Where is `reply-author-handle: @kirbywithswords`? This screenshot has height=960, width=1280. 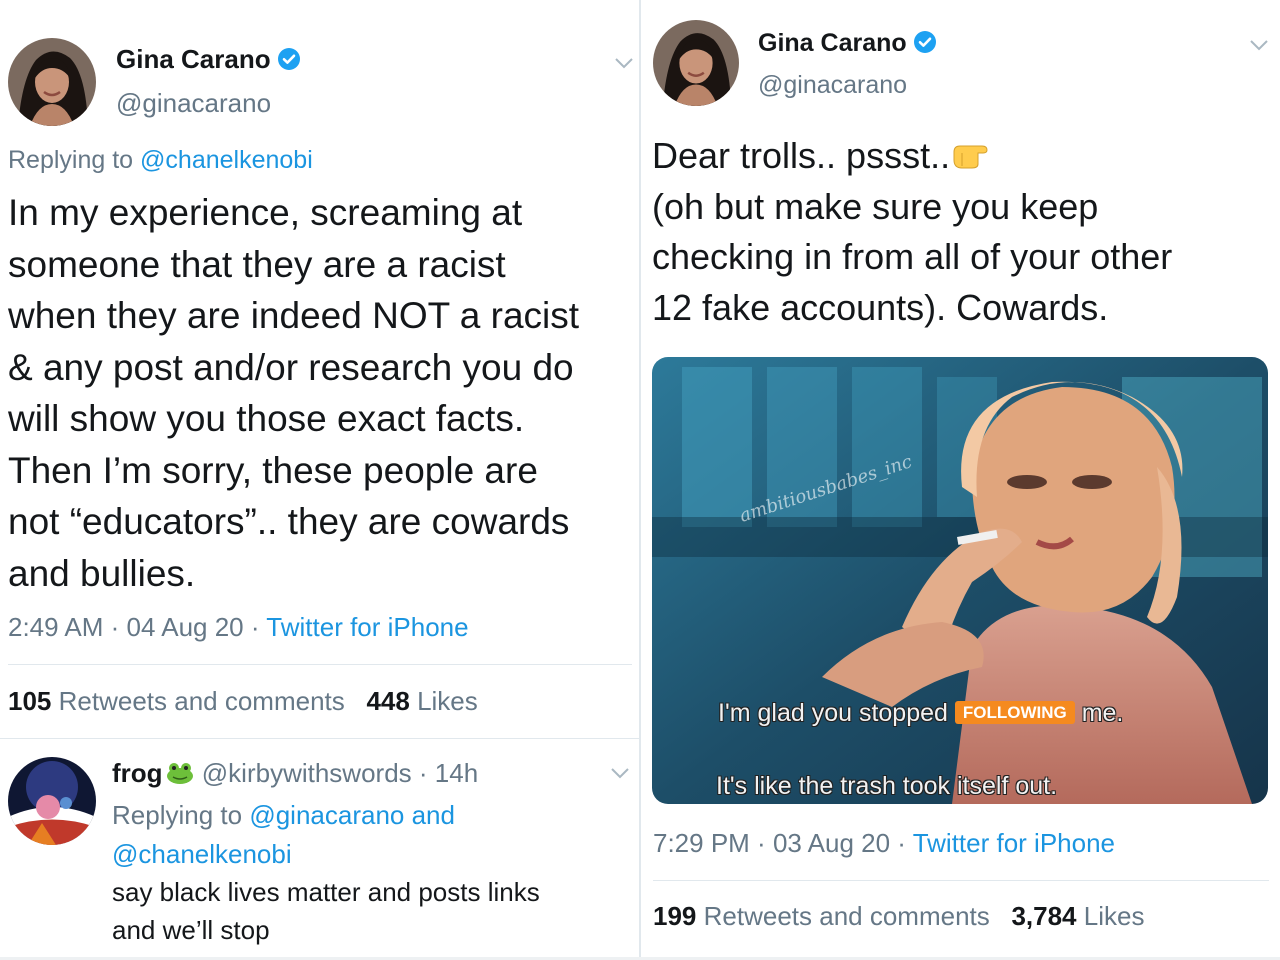
reply-author-handle: @kirbywithswords is located at coordinates (307, 773).